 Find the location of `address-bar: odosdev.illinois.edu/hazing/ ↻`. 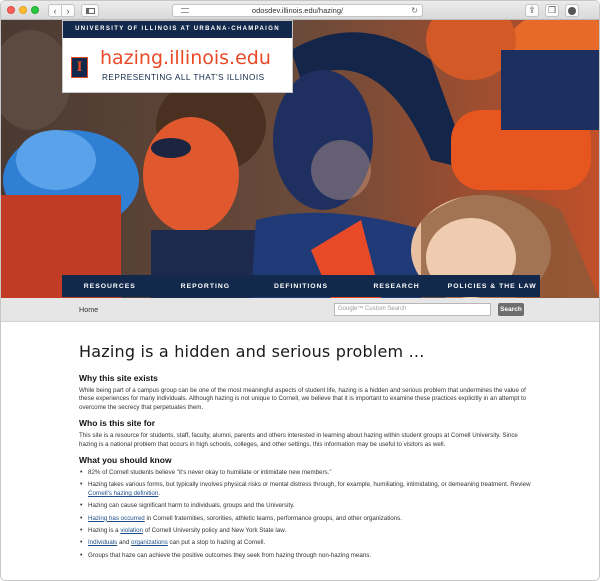

address-bar: odosdev.illinois.edu/hazing/ ↻ is located at coordinates (297, 10).